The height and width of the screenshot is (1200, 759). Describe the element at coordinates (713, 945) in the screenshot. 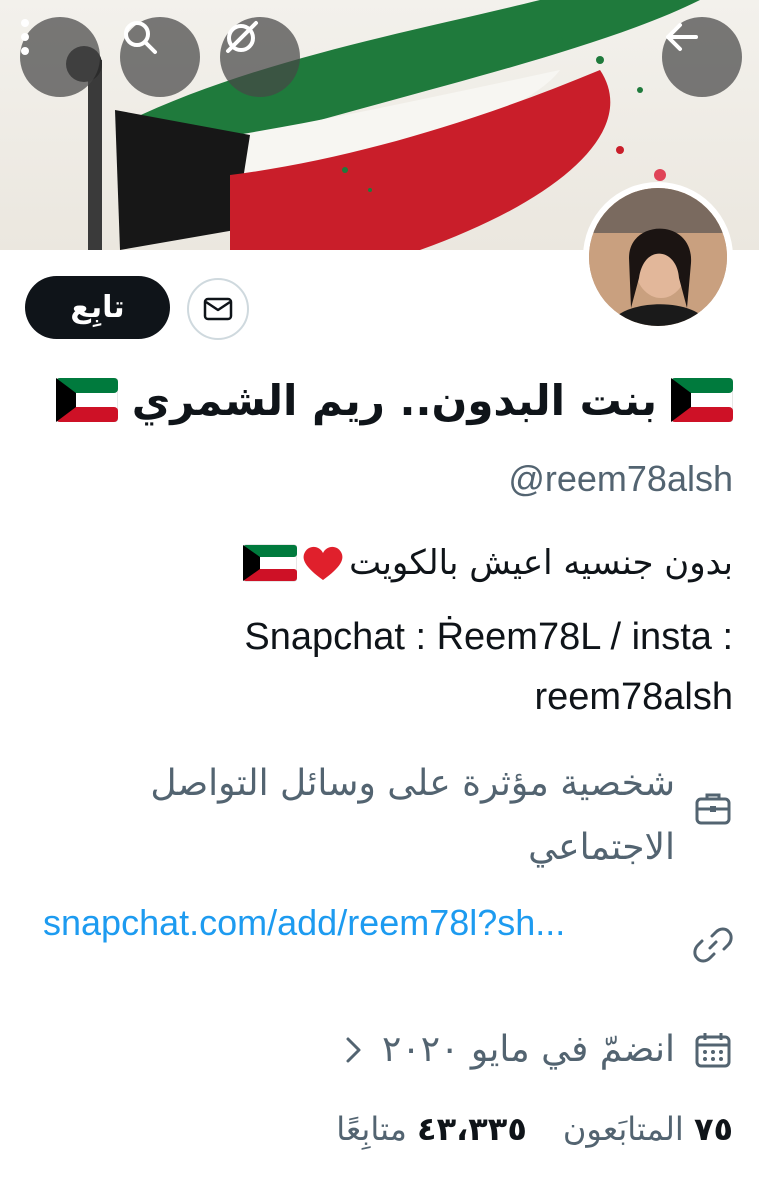

I see `link-icon` at that location.